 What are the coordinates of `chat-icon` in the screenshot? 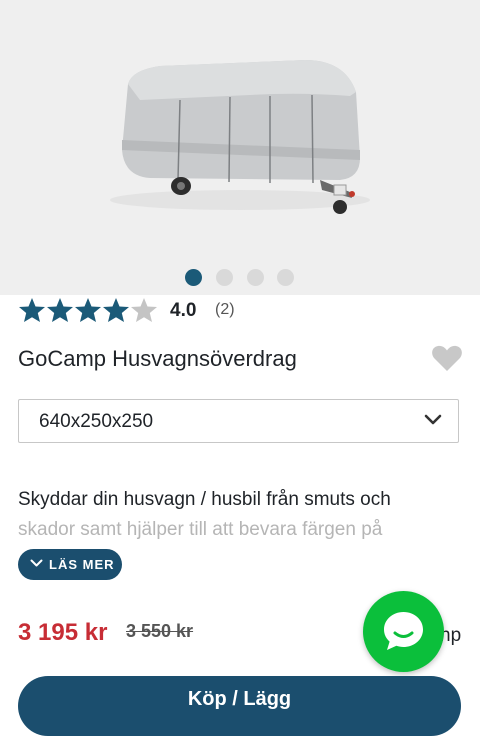 It's located at (403, 631).